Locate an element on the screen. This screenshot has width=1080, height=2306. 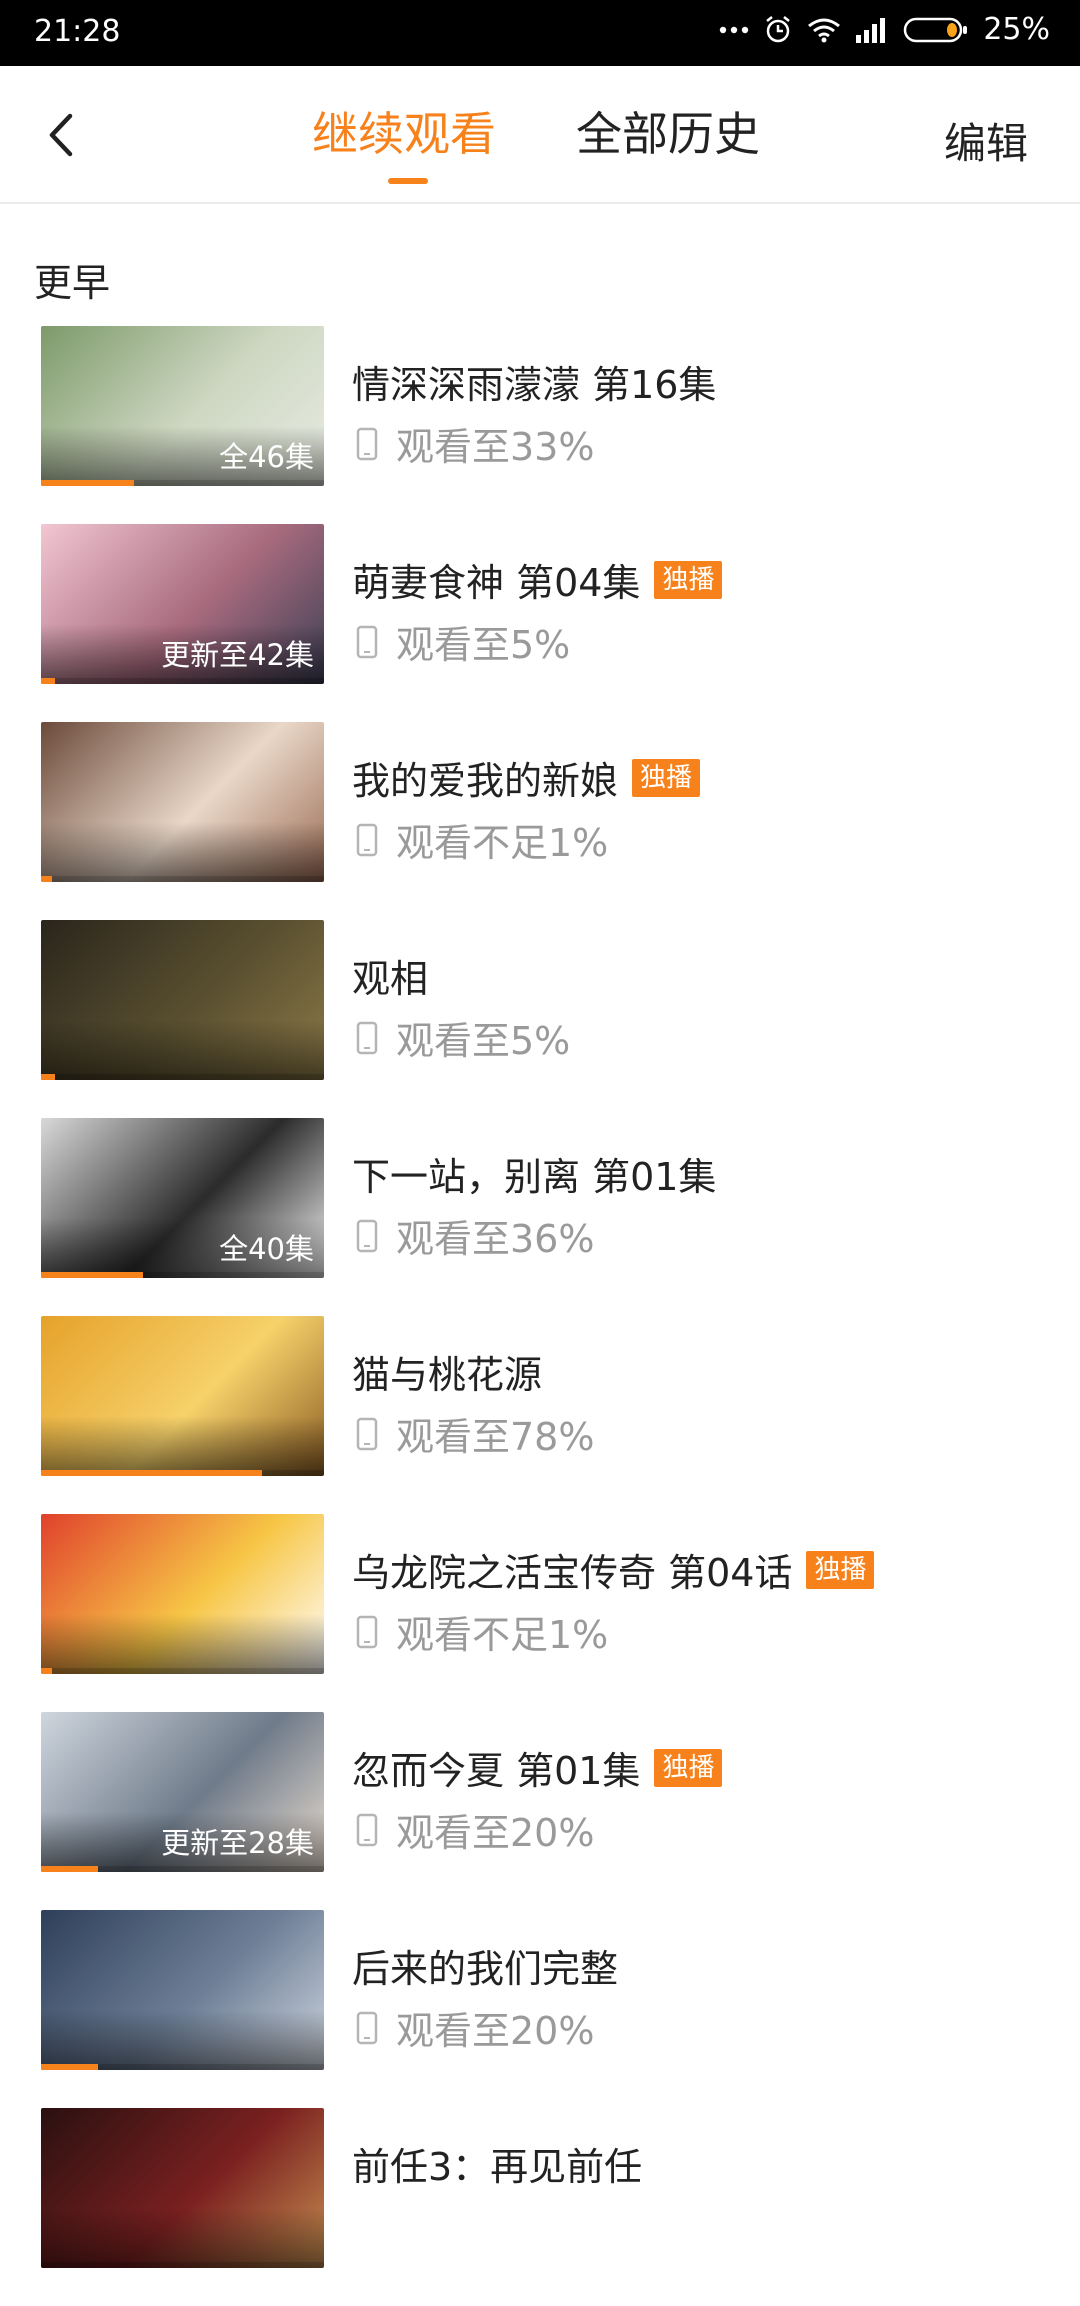
episode-count-badge: 更新至28集 is located at coordinates (237, 1843).